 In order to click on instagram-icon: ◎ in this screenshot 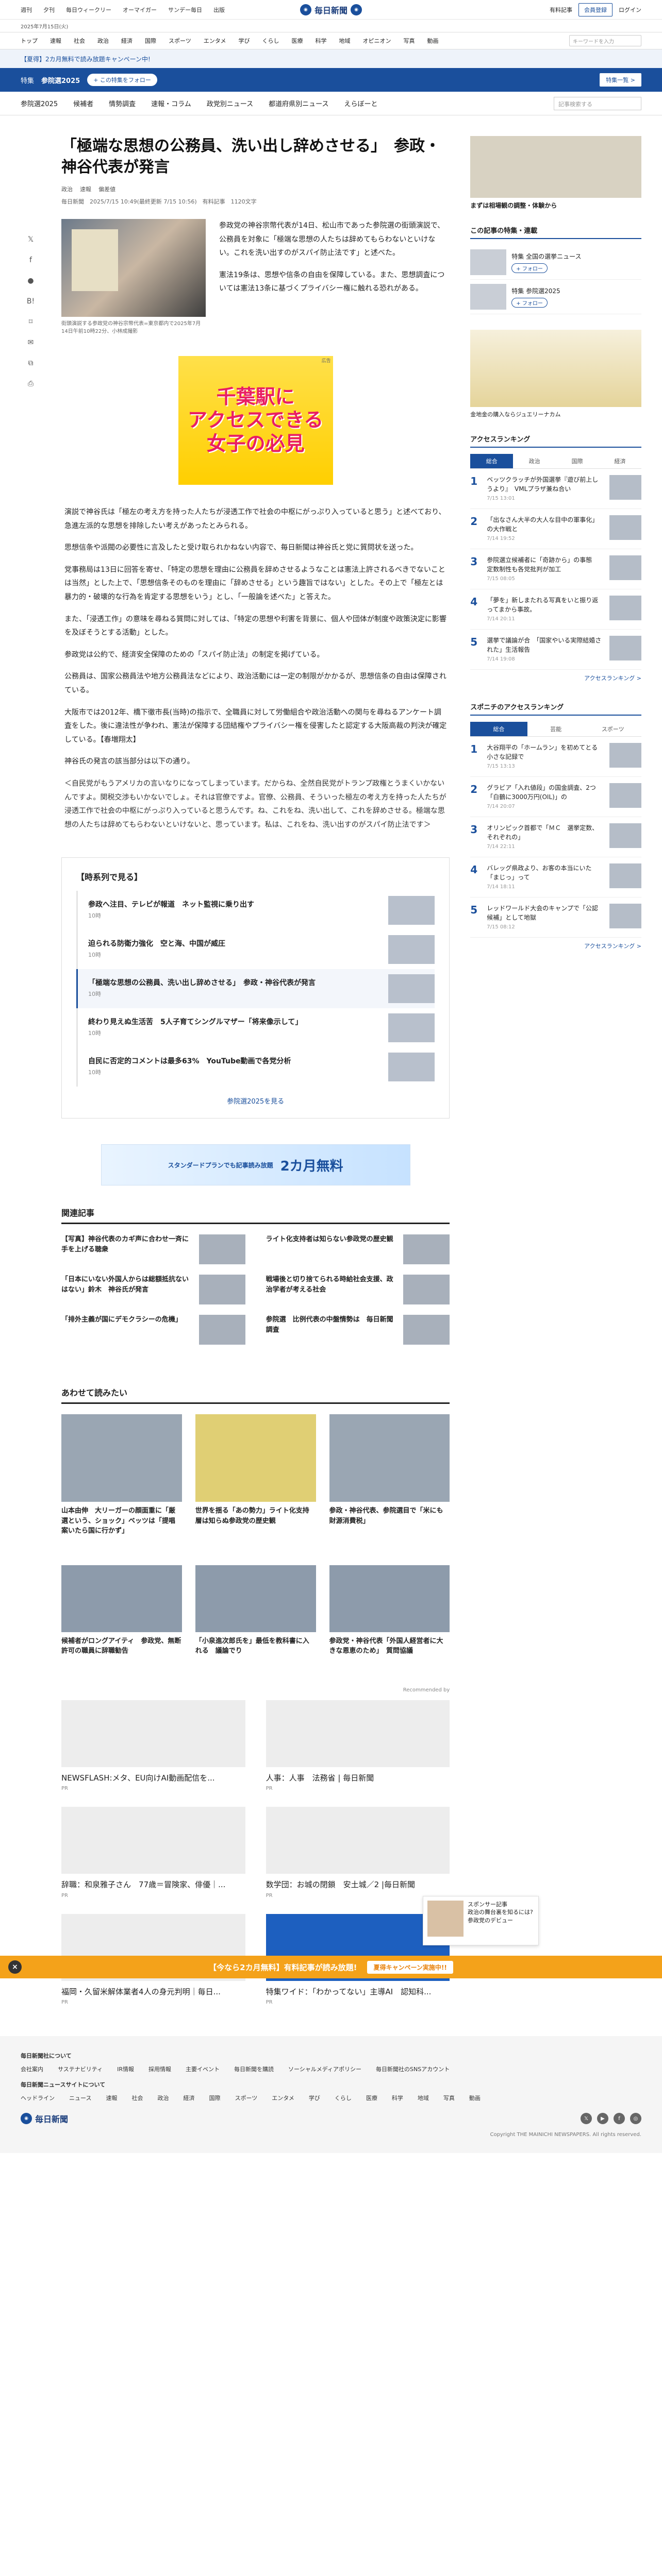, I will do `click(635, 2119)`.